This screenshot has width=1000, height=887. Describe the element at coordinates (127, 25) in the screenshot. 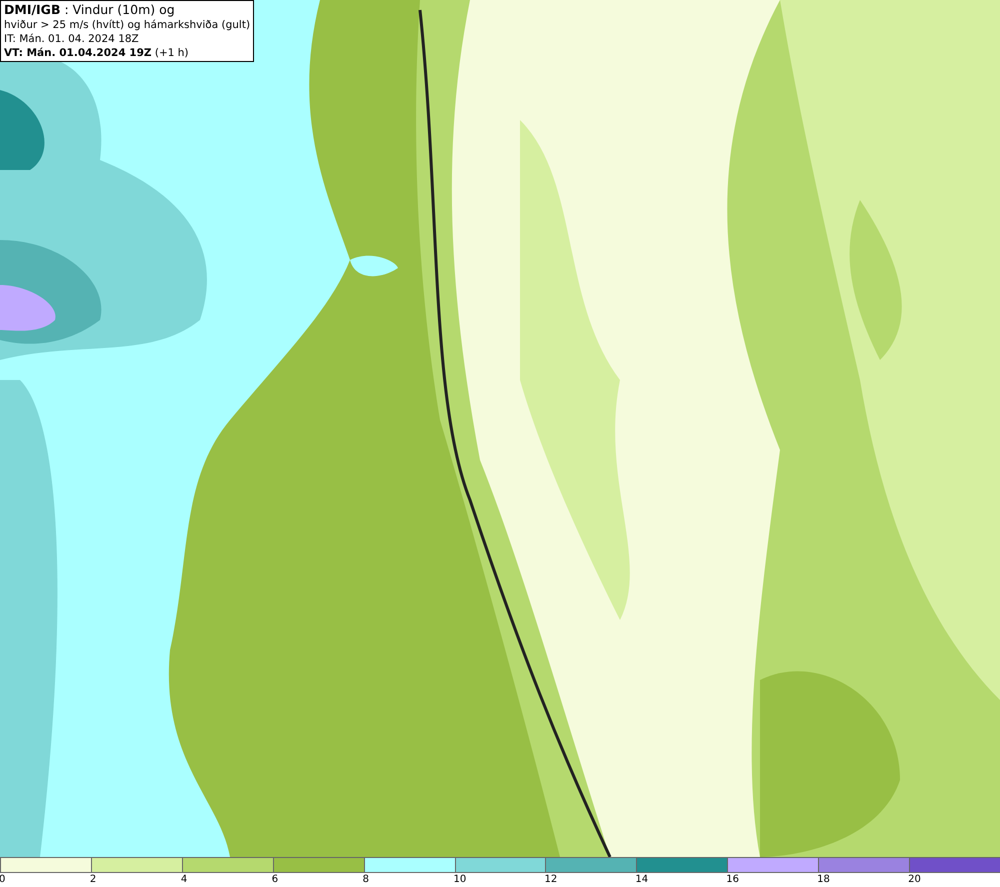

I see `header-text: hviður > 25 m/s (hvítt) og hámarkshviða (gult)` at that location.